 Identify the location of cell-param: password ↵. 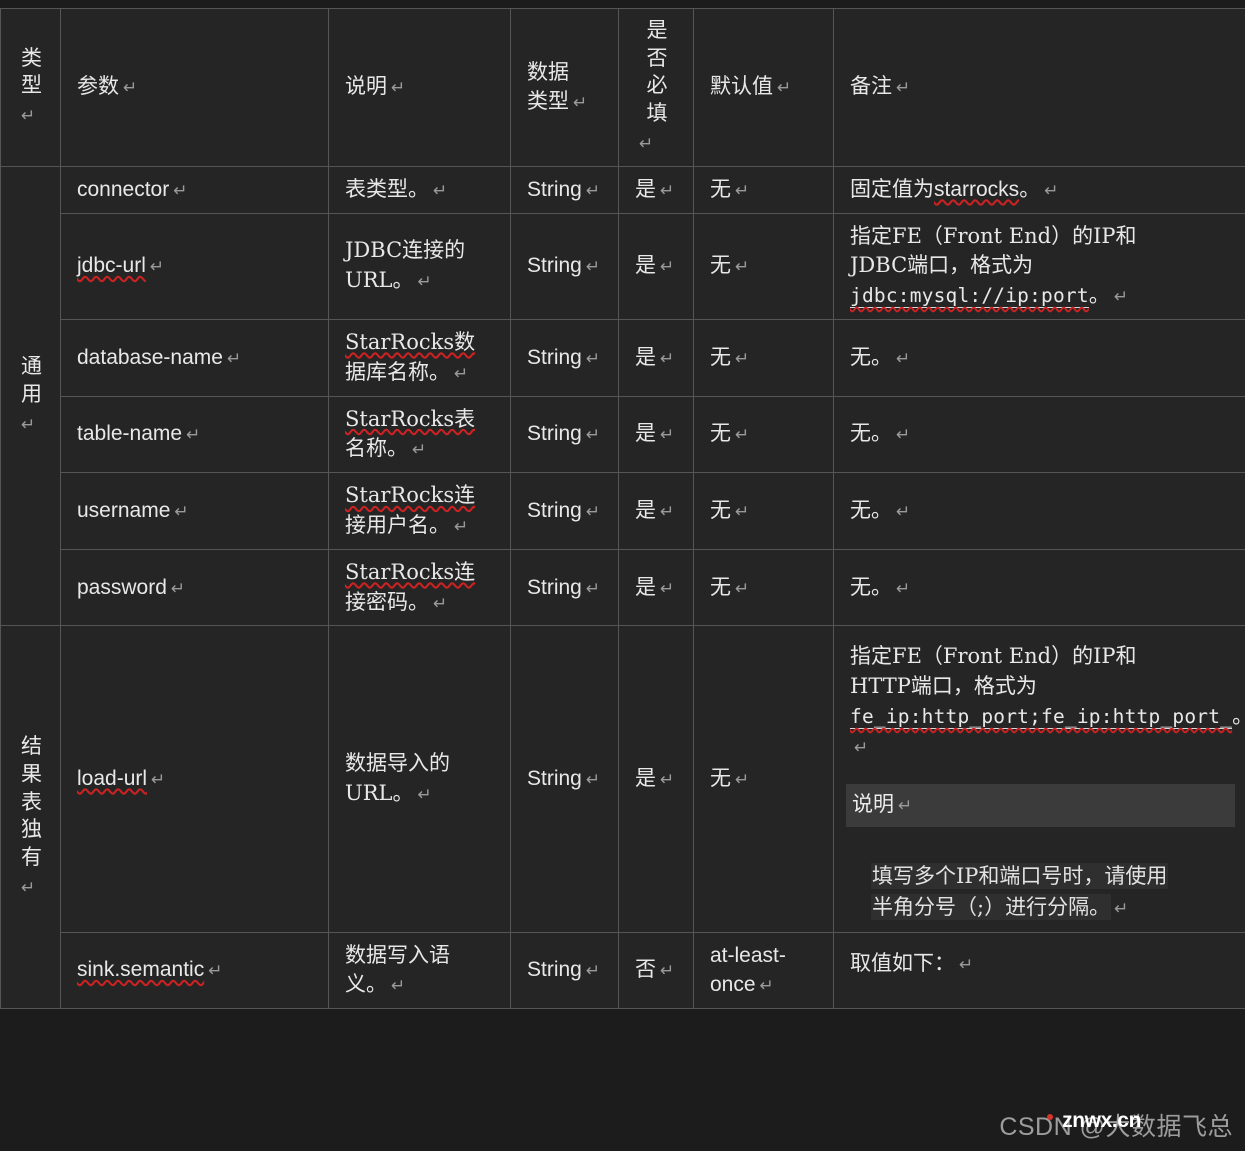
(194, 587).